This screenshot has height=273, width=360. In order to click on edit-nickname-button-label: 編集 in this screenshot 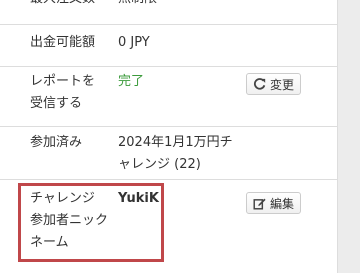, I will do `click(282, 203)`.